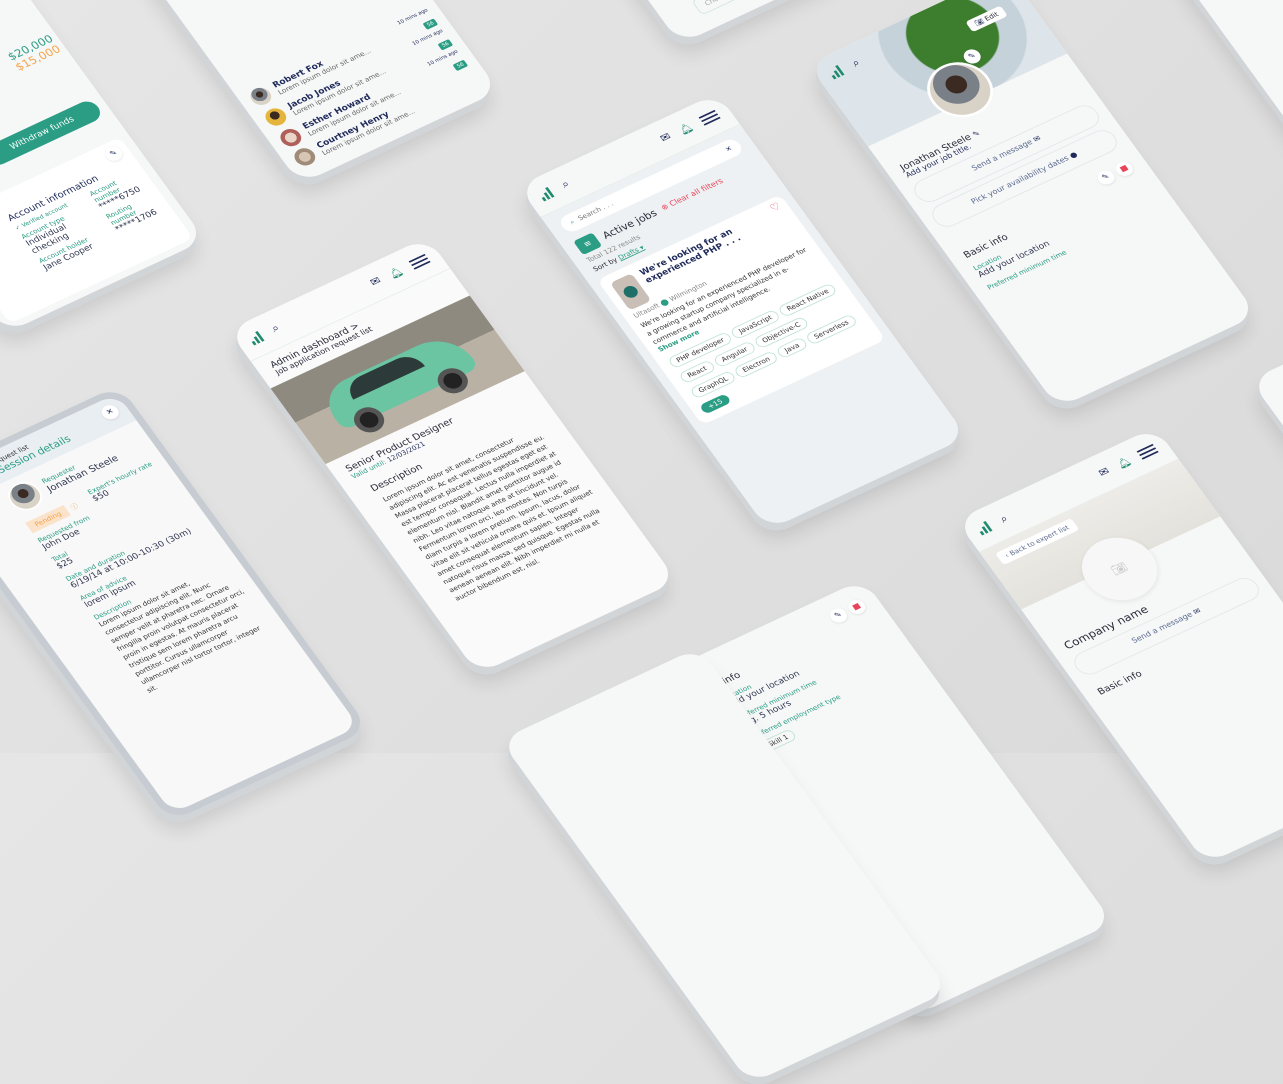  Describe the element at coordinates (74, 506) in the screenshot. I see `info-icon: ⓘ` at that location.